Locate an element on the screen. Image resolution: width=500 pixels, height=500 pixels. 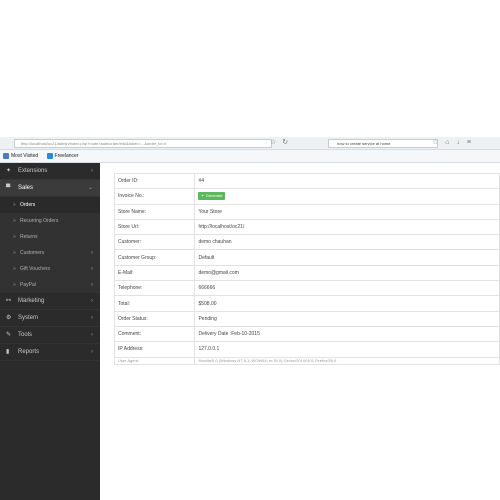
customer-link: demo chauhan is located at coordinates (347, 242).